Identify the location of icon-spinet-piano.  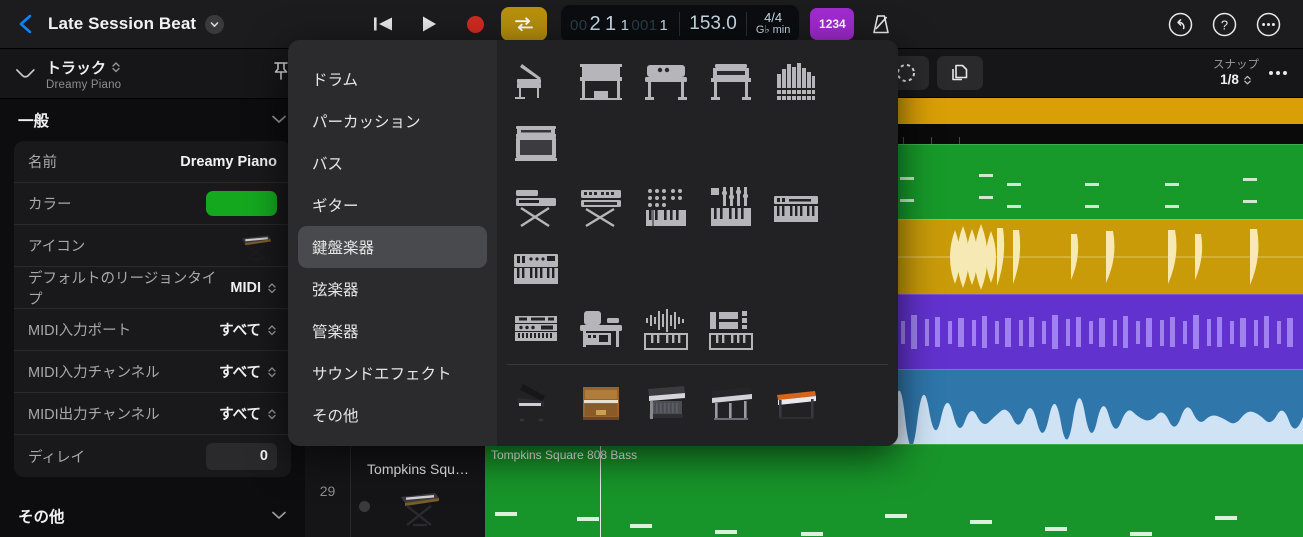
(730, 81).